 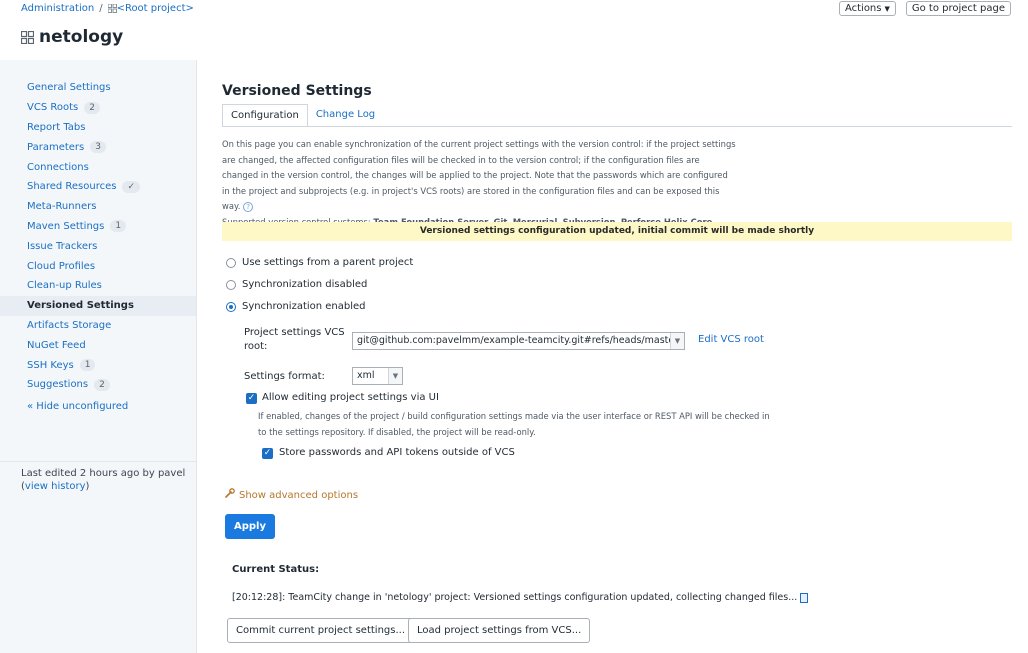 What do you see at coordinates (299, 495) in the screenshot?
I see `advanced-options-label: Show advanced options` at bounding box center [299, 495].